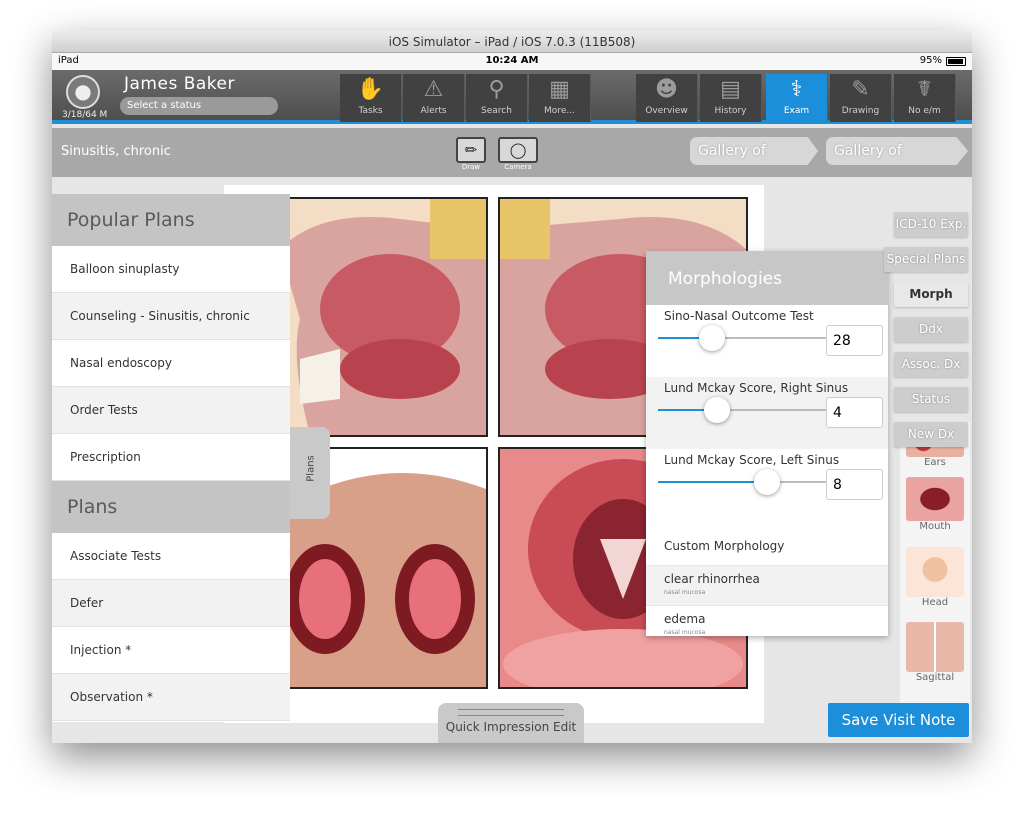 The width and height of the screenshot is (1024, 813). I want to click on thumb-head: Head, so click(935, 577).